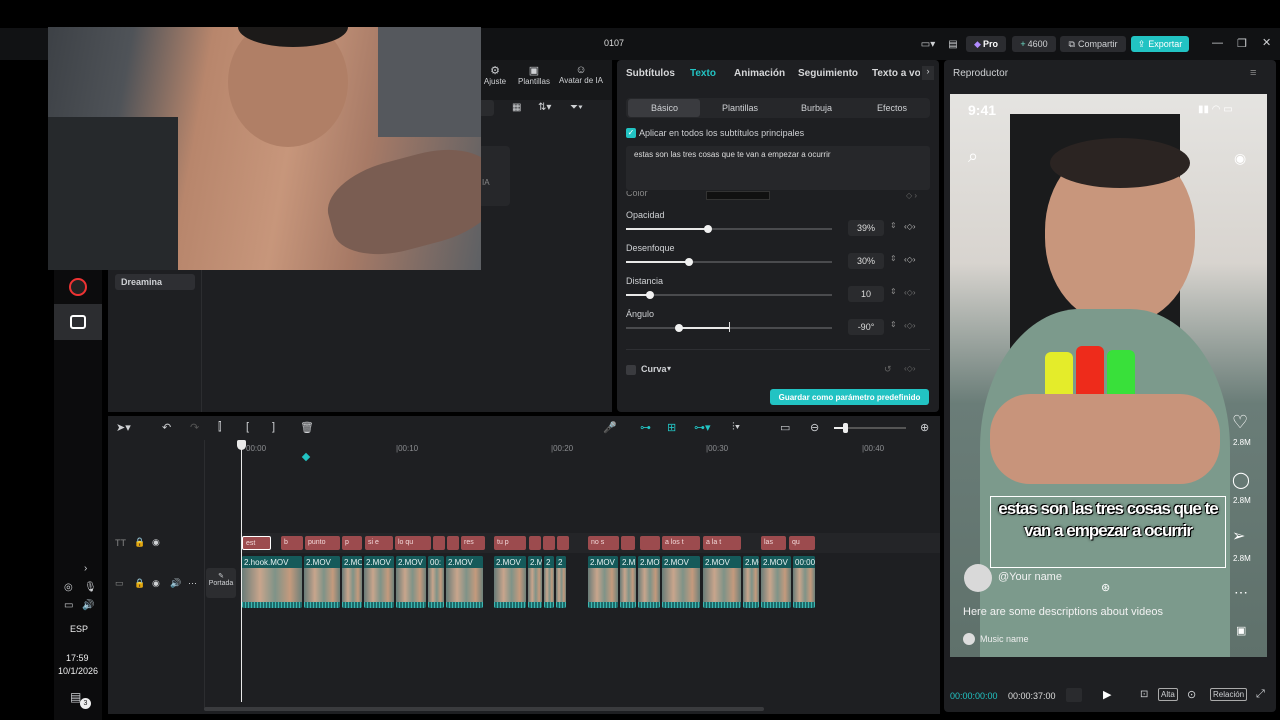 The image size is (1280, 720). Describe the element at coordinates (978, 578) in the screenshot. I see `avatar` at that location.